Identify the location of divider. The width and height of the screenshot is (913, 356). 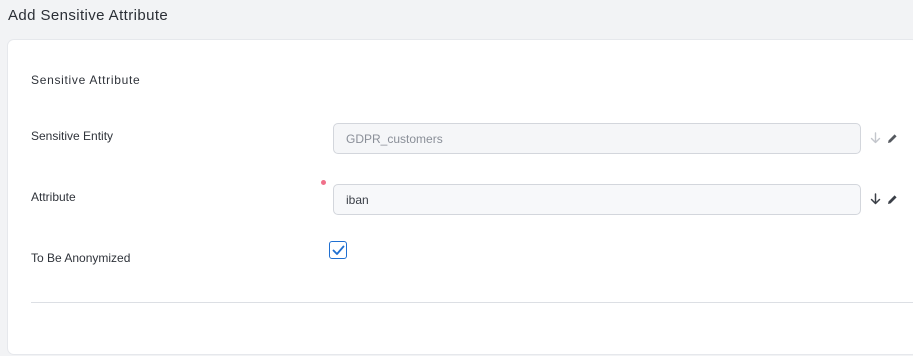
(472, 302).